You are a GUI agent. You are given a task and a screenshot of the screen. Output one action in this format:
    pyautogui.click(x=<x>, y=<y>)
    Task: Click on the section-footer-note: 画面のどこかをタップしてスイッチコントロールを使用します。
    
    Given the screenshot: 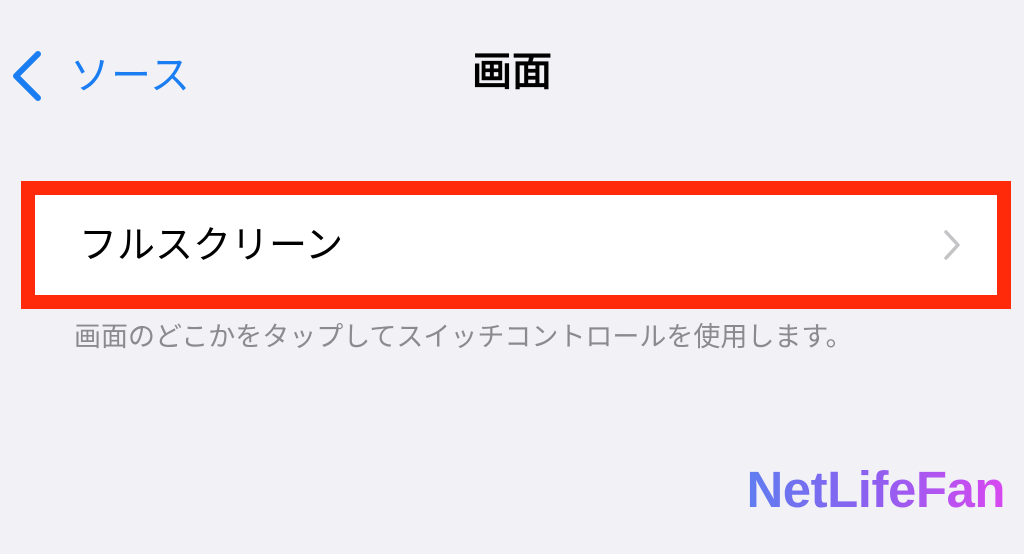 What is the action you would take?
    pyautogui.click(x=463, y=337)
    